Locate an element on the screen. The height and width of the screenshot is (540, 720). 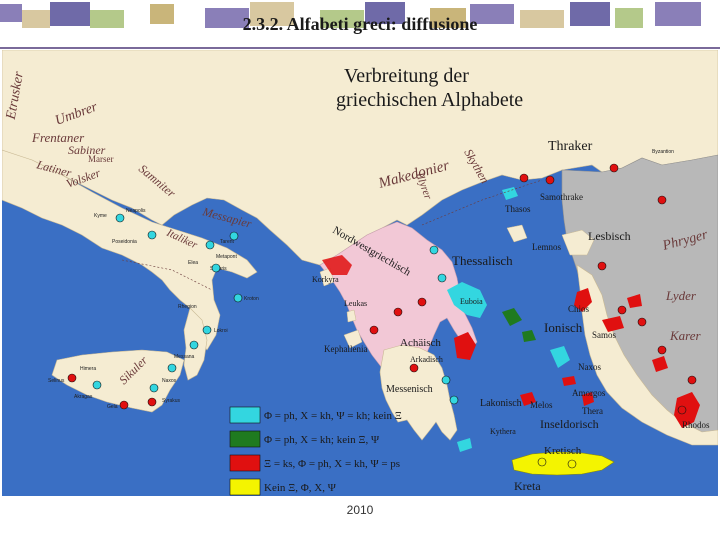
label-lokroi: Lokroi is located at coordinates (221, 331).